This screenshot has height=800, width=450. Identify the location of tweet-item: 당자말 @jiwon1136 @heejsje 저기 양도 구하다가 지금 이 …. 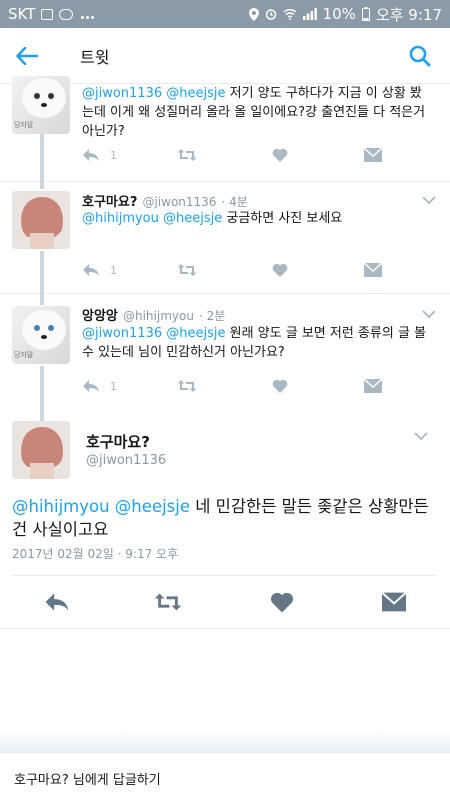
(225, 128).